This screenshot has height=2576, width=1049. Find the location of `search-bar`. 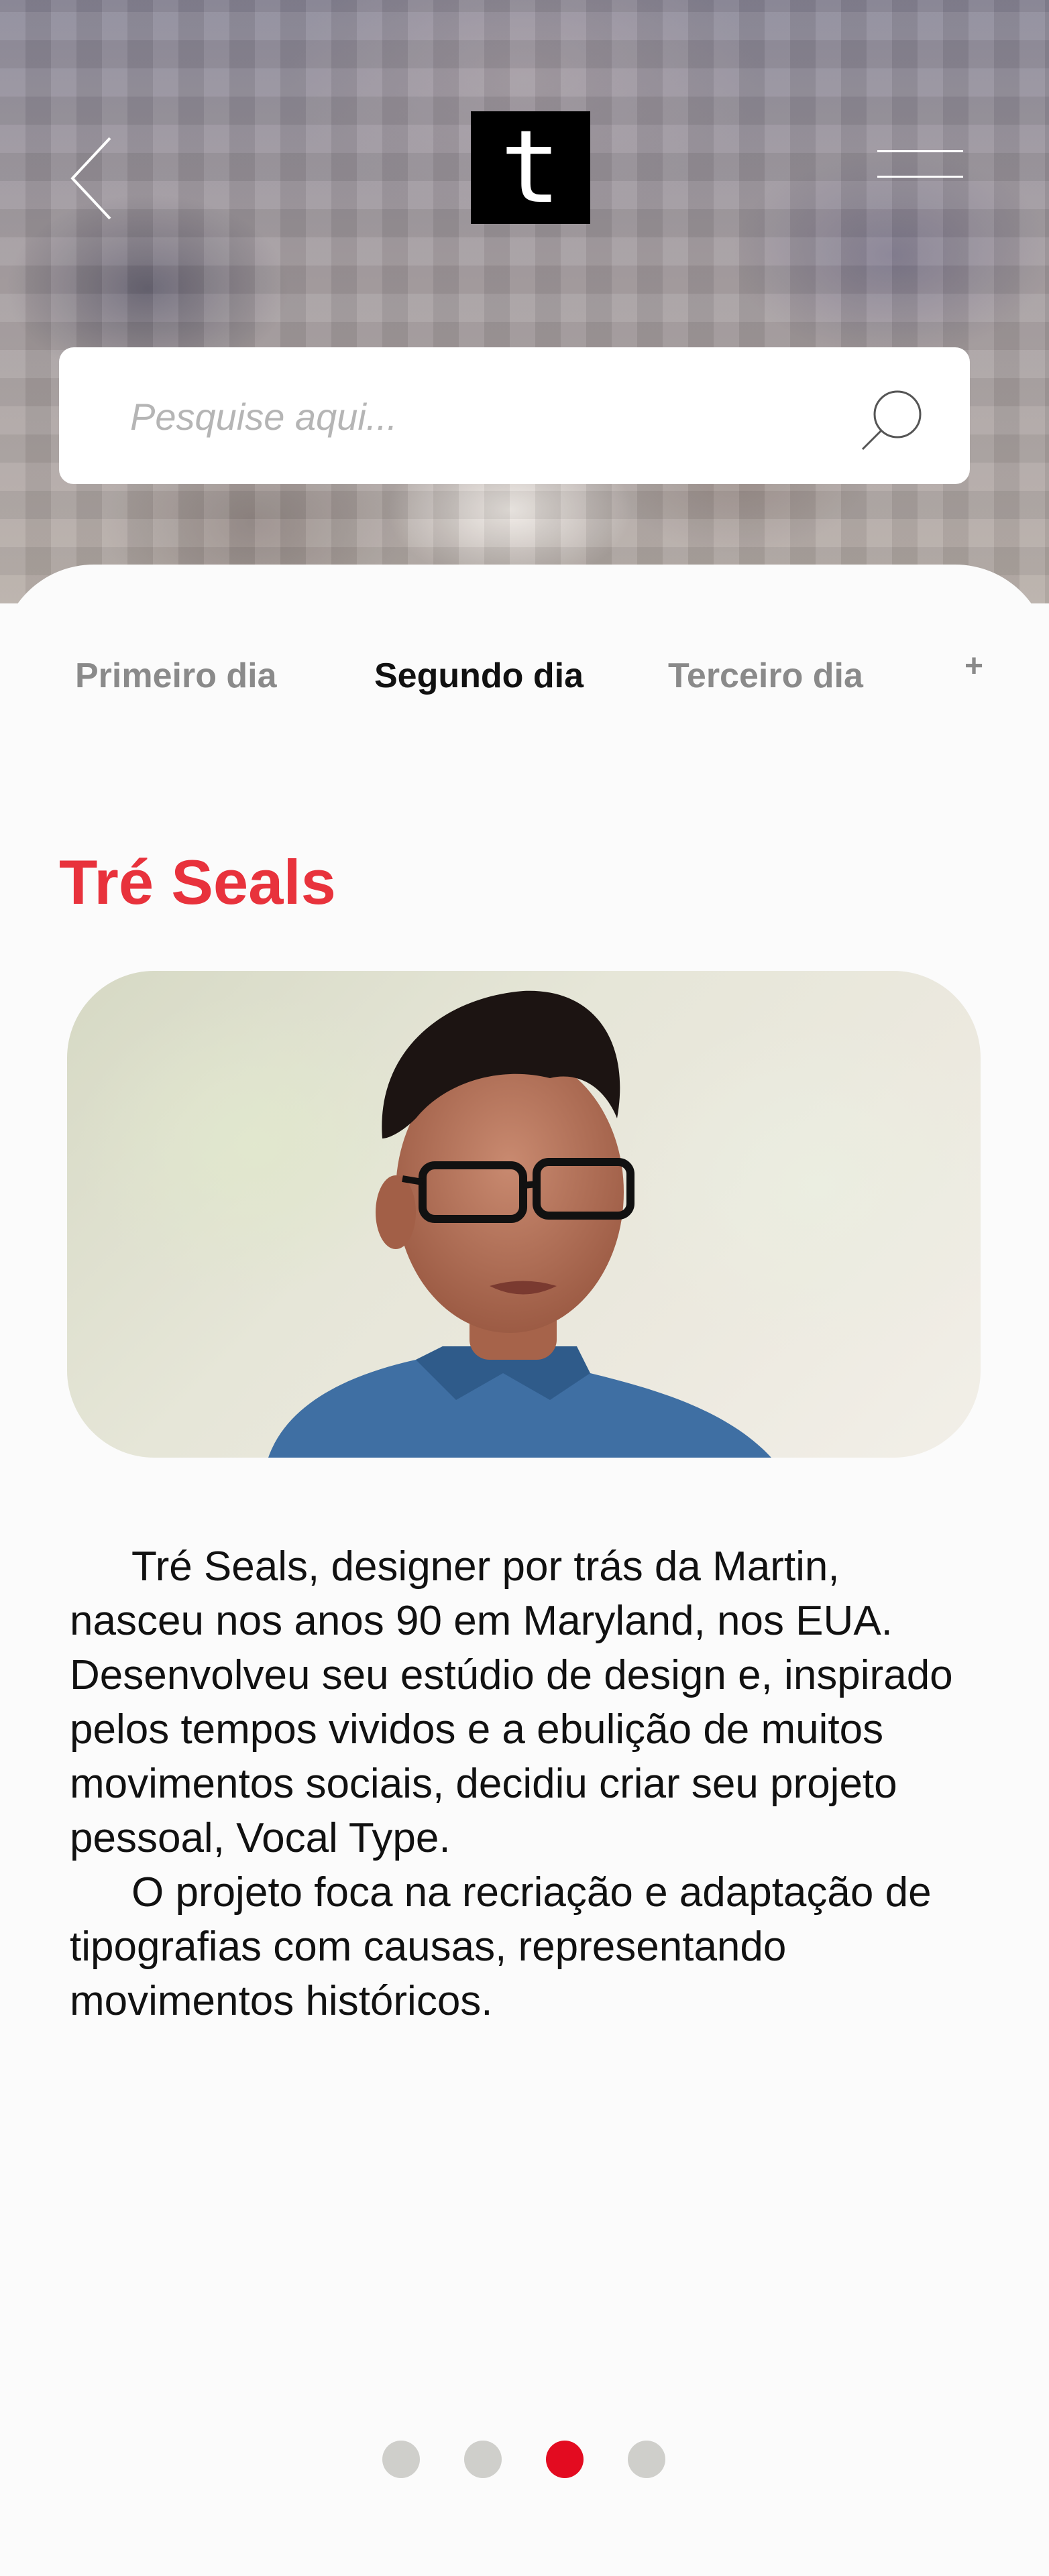

search-bar is located at coordinates (514, 415).